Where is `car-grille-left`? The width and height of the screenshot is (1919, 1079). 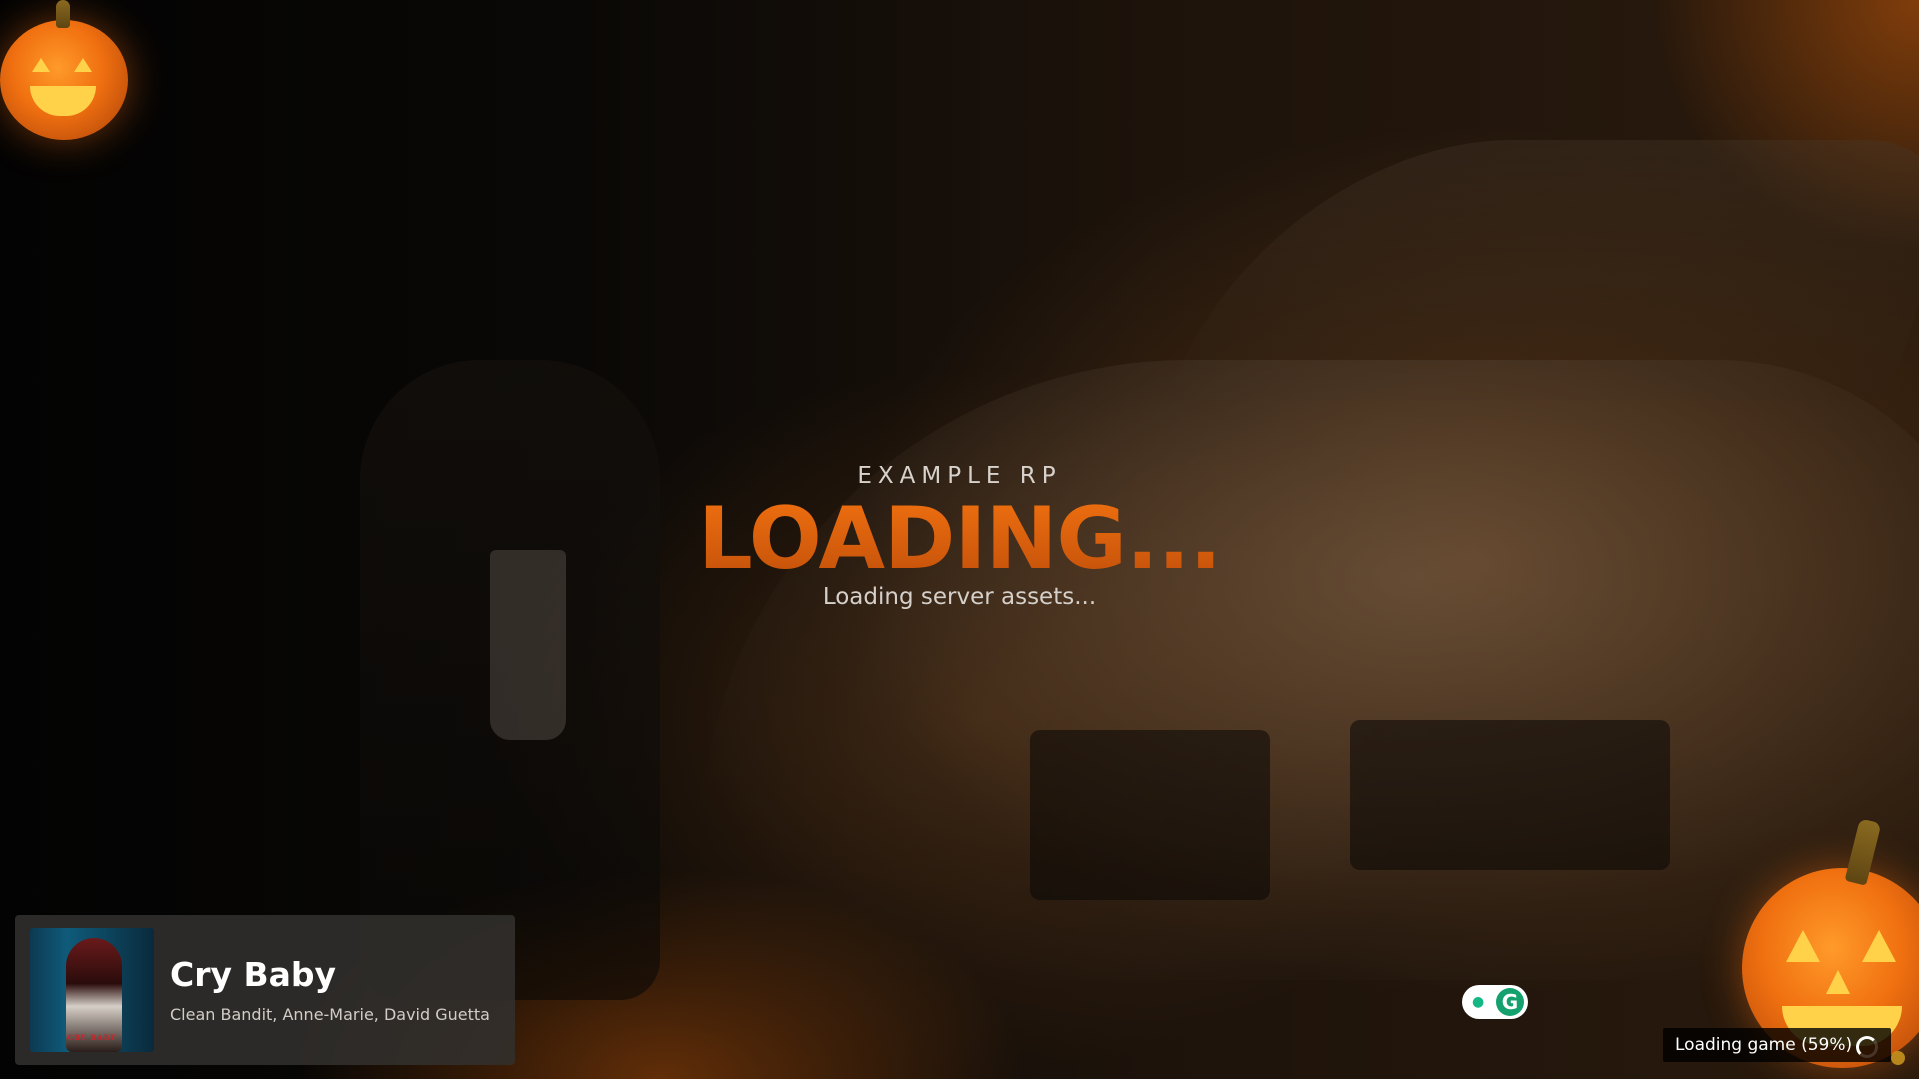
car-grille-left is located at coordinates (1150, 815).